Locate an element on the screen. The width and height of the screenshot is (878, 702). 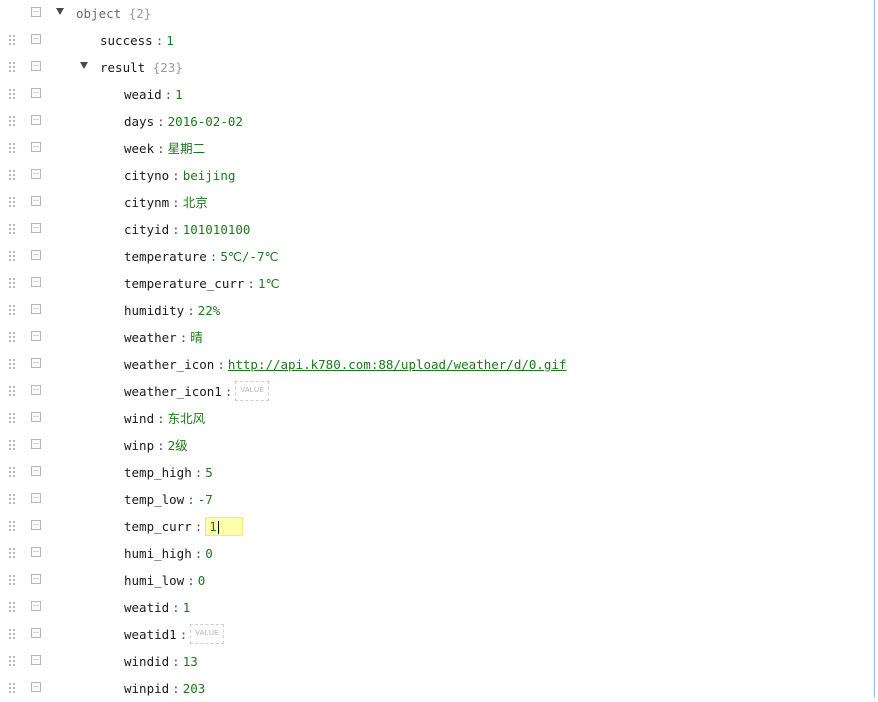
field-value: beijing is located at coordinates (209, 175).